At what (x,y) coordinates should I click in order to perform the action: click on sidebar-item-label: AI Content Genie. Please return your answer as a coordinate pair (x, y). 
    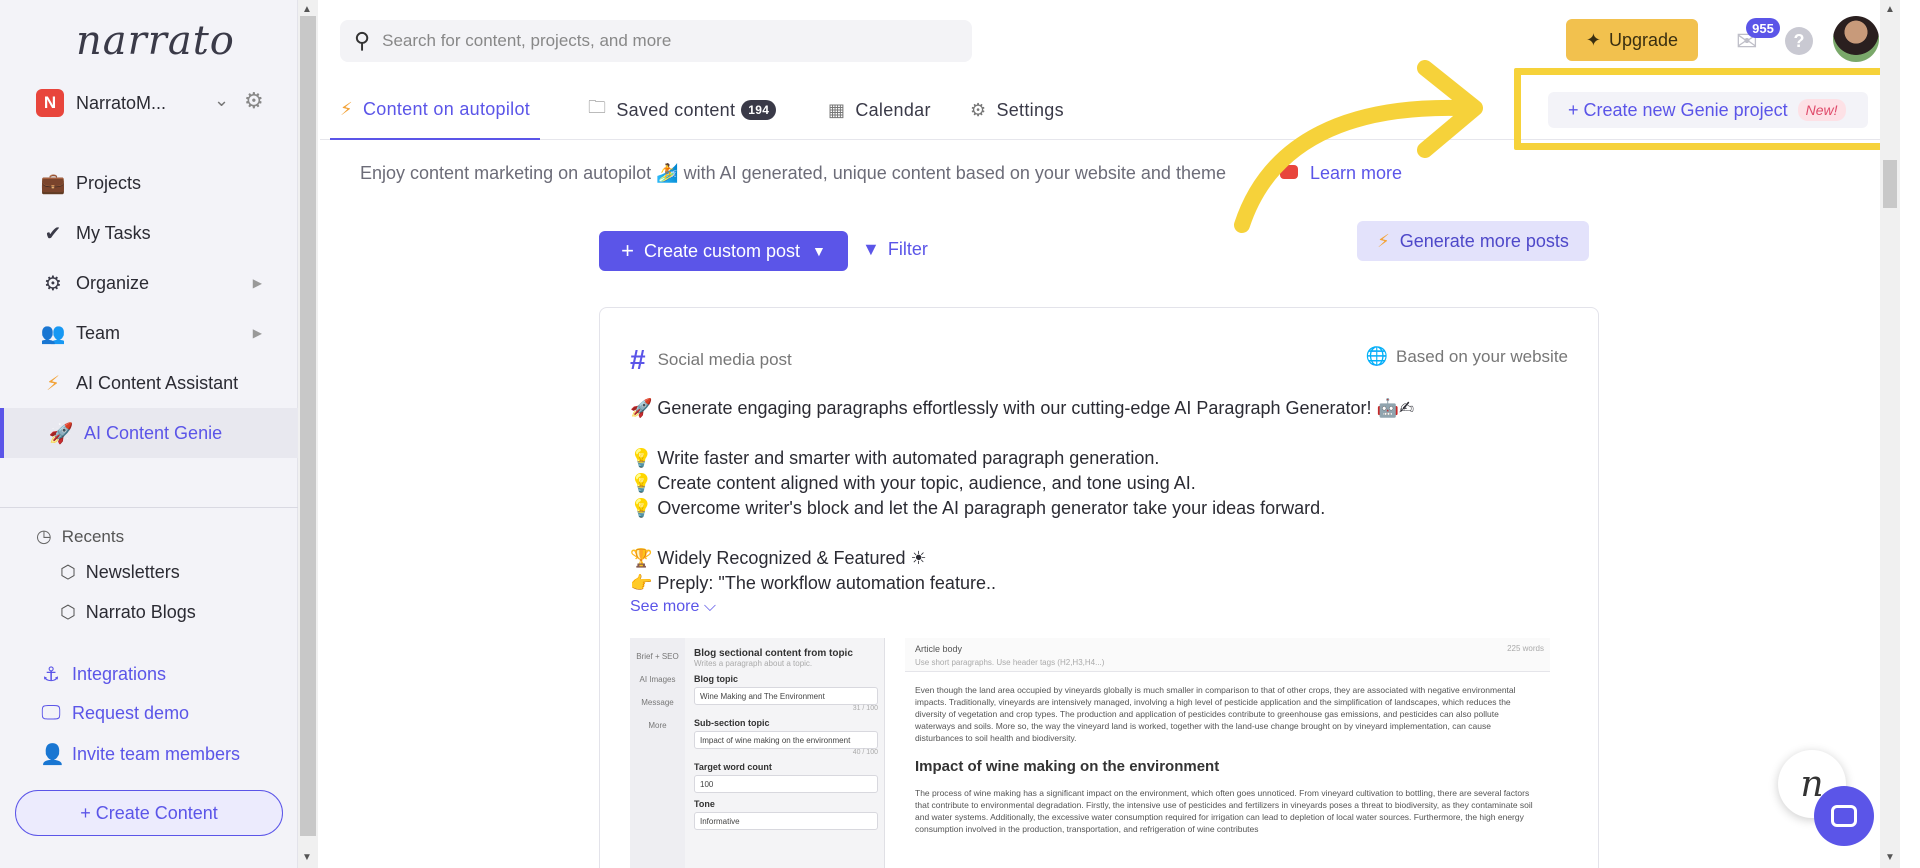
    Looking at the image, I should click on (153, 432).